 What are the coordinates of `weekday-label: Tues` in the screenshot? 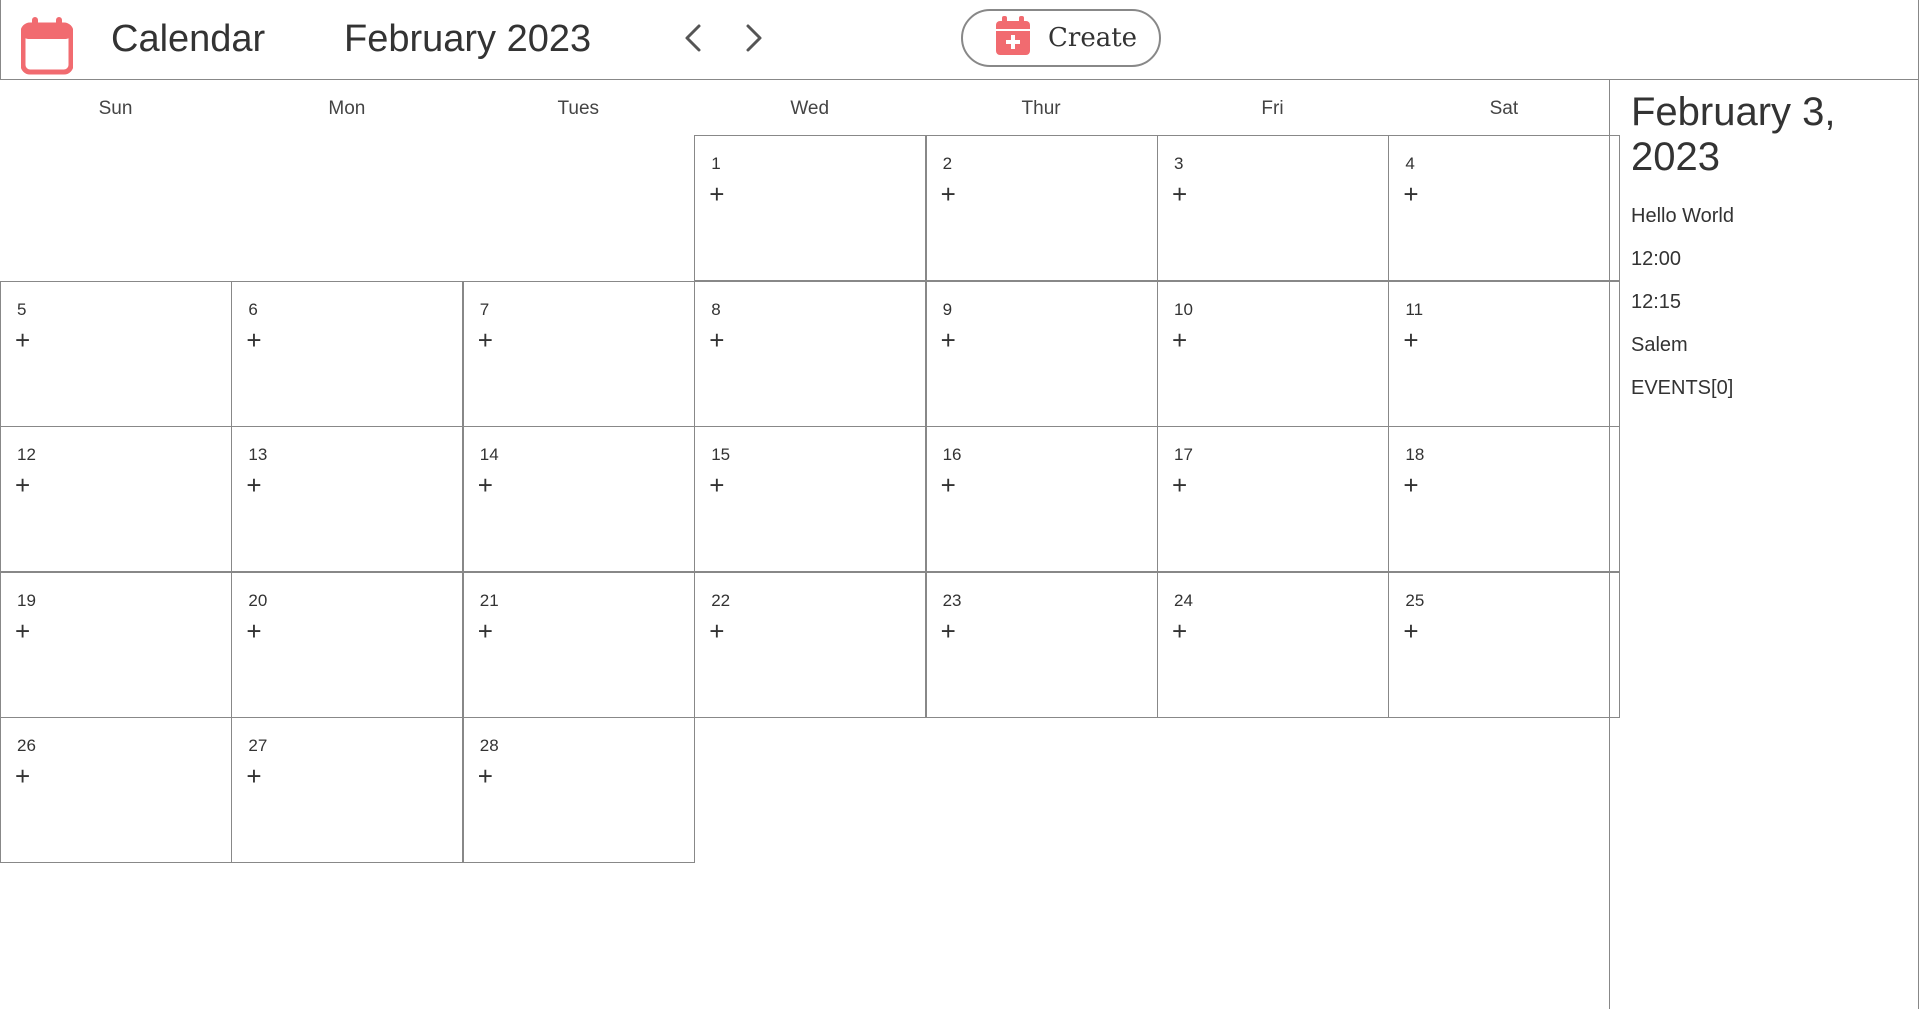 It's located at (578, 108).